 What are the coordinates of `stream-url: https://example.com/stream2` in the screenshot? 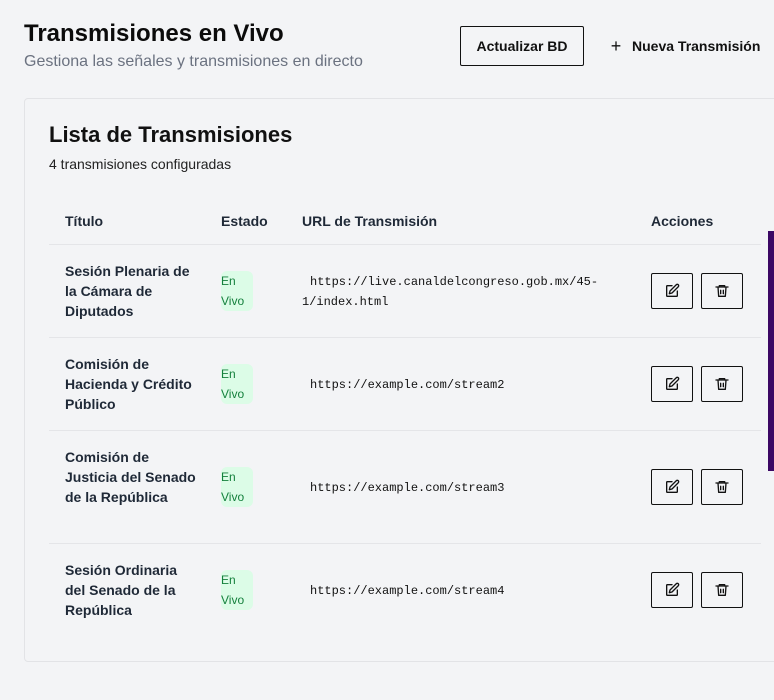 It's located at (407, 385).